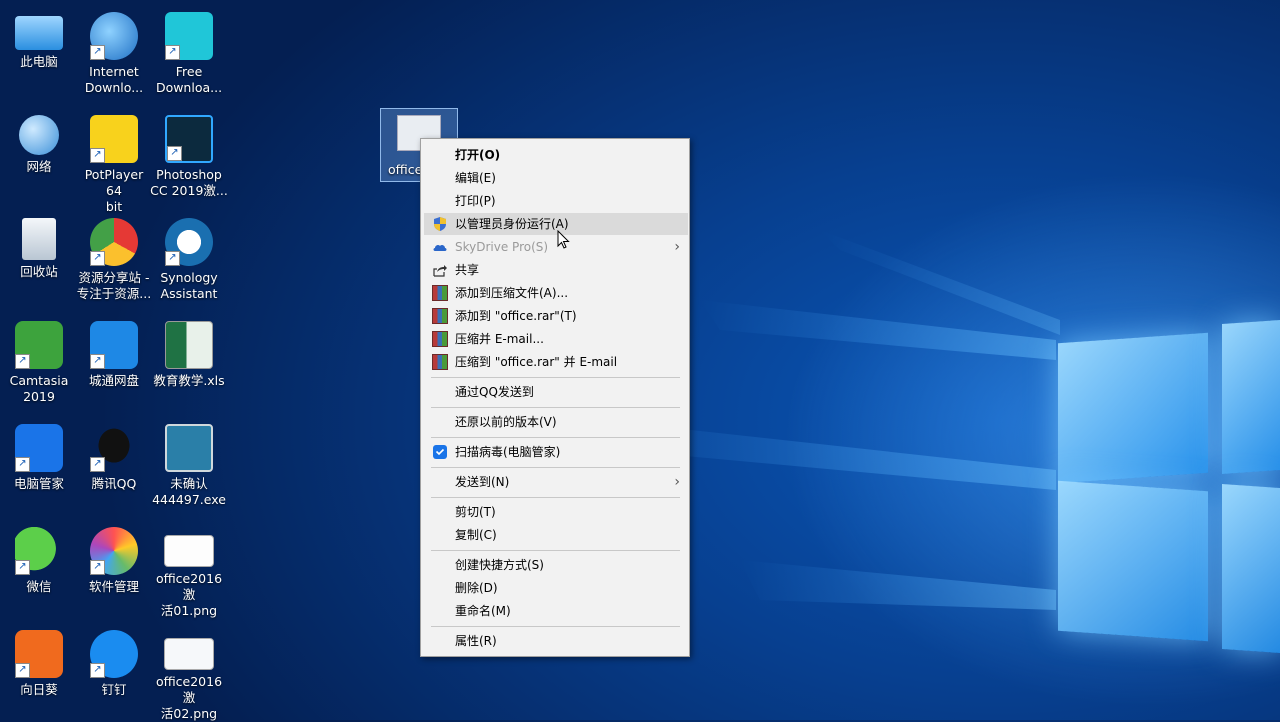 This screenshot has width=1280, height=722. I want to click on potplayer-icon: ↗, so click(114, 139).